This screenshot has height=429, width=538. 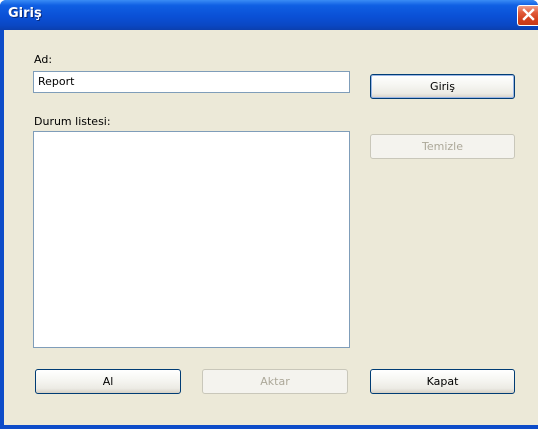 I want to click on status-list-label: Durum listesi:, so click(x=72, y=121).